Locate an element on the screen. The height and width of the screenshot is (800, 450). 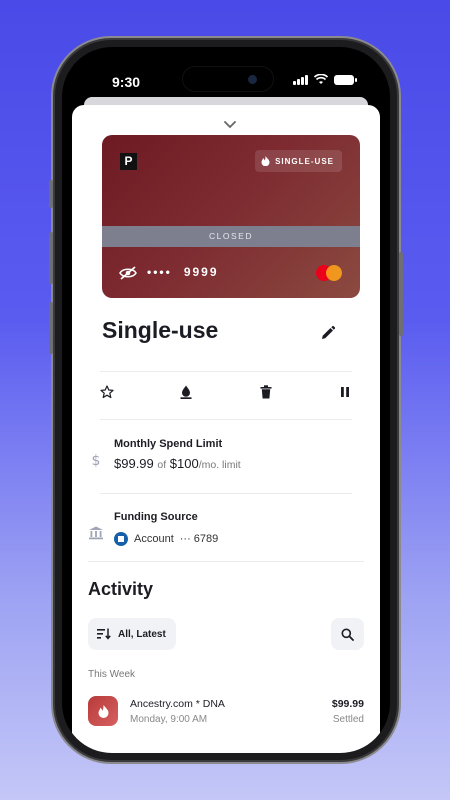
pause-icon is located at coordinates (344, 392).